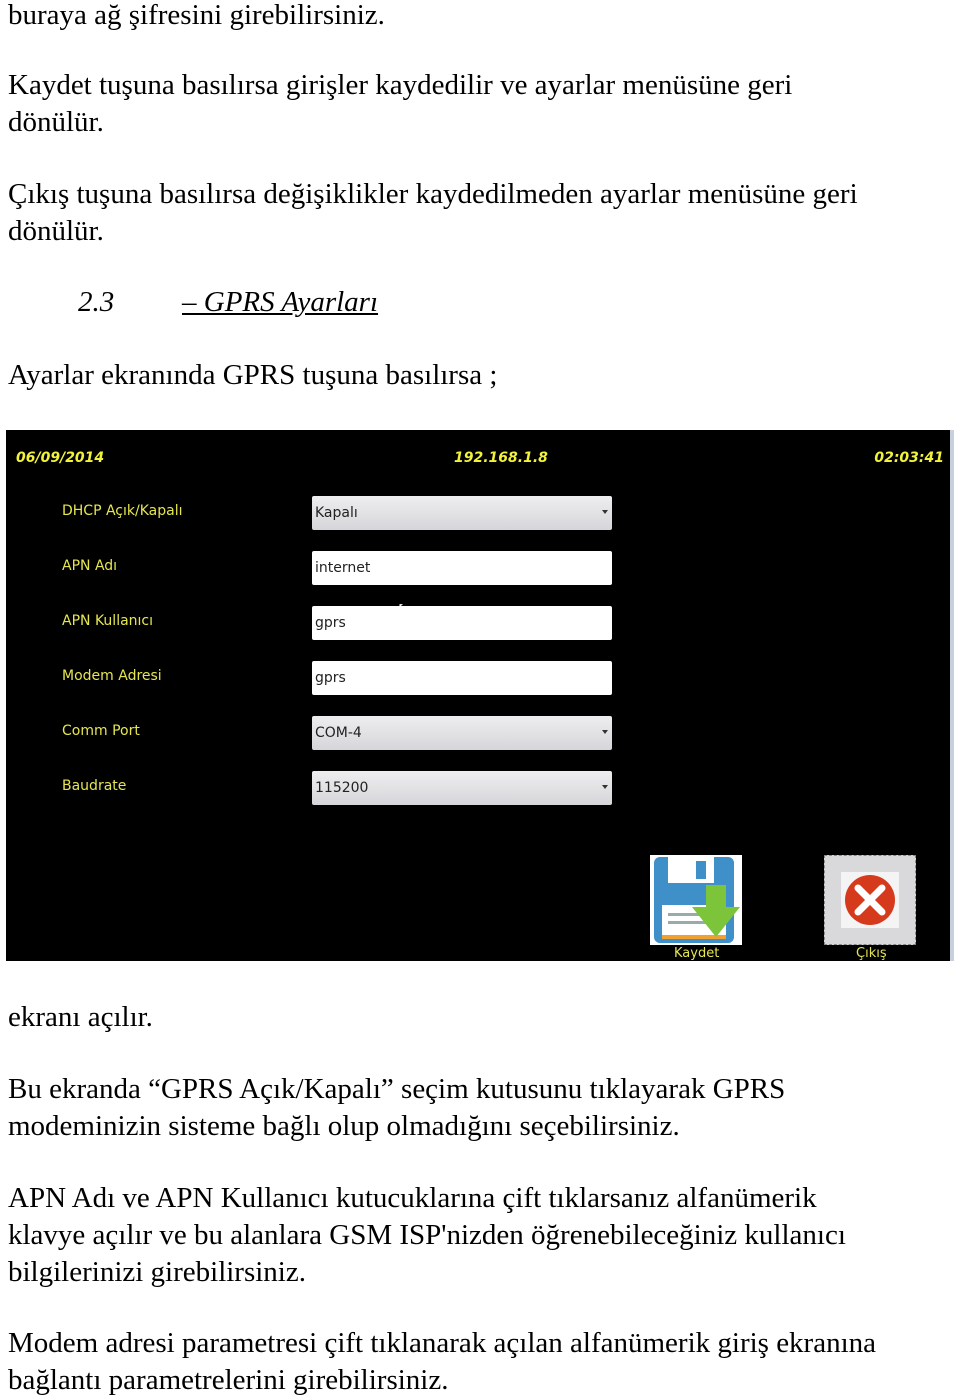 Image resolution: width=960 pixels, height=1399 pixels. Describe the element at coordinates (280, 302) in the screenshot. I see `section-title: – GPRS Ayarları` at that location.